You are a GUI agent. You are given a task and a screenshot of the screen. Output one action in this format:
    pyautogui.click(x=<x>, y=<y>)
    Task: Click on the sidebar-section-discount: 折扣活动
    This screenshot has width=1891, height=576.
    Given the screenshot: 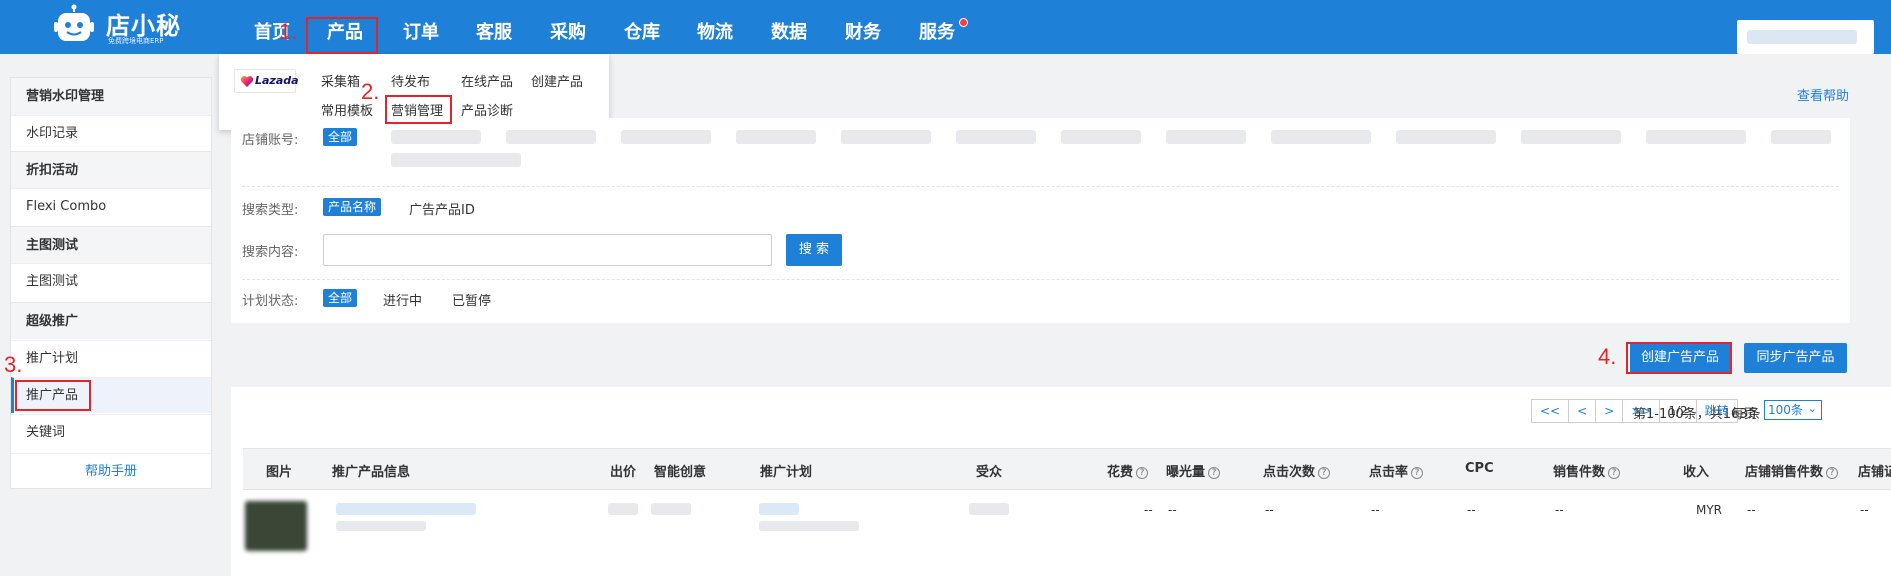 What is the action you would take?
    pyautogui.click(x=111, y=169)
    